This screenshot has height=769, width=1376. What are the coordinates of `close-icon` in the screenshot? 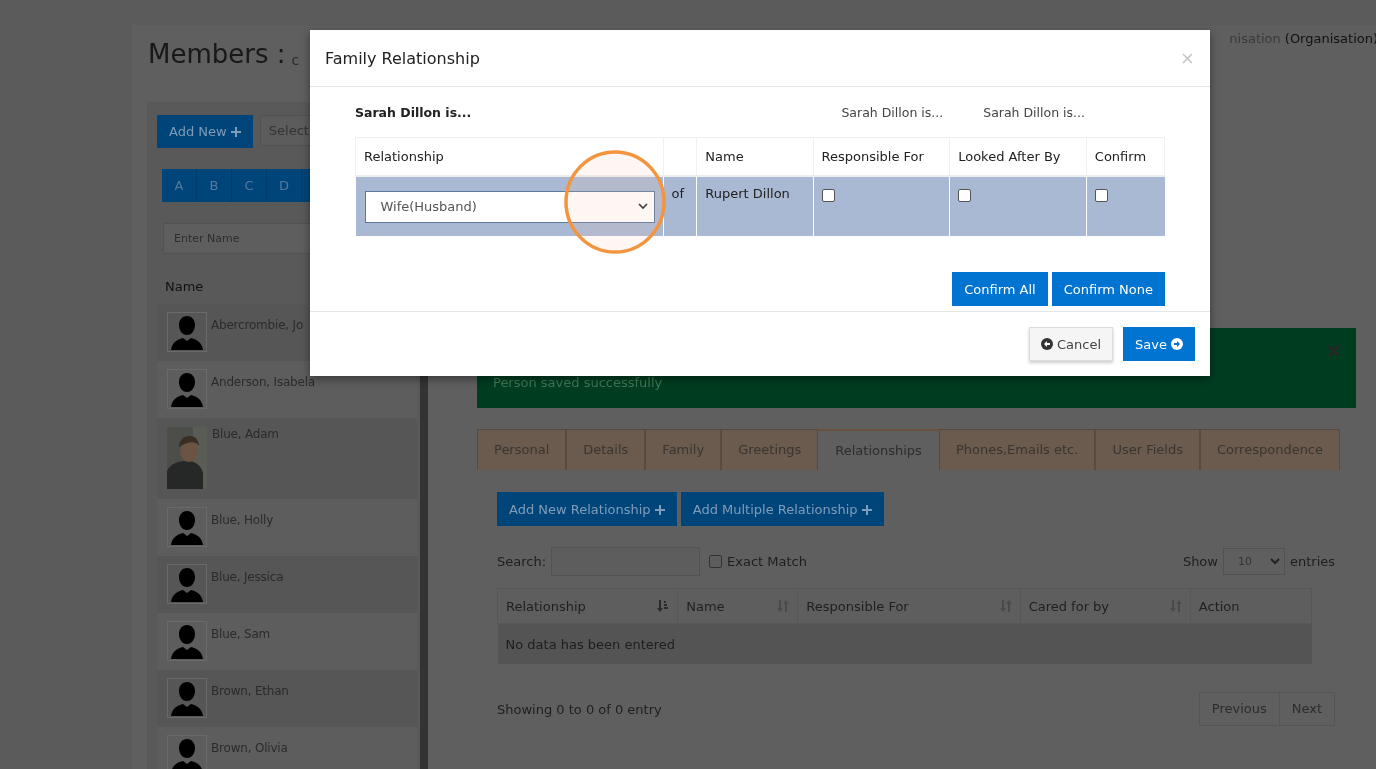 It's located at (1334, 351).